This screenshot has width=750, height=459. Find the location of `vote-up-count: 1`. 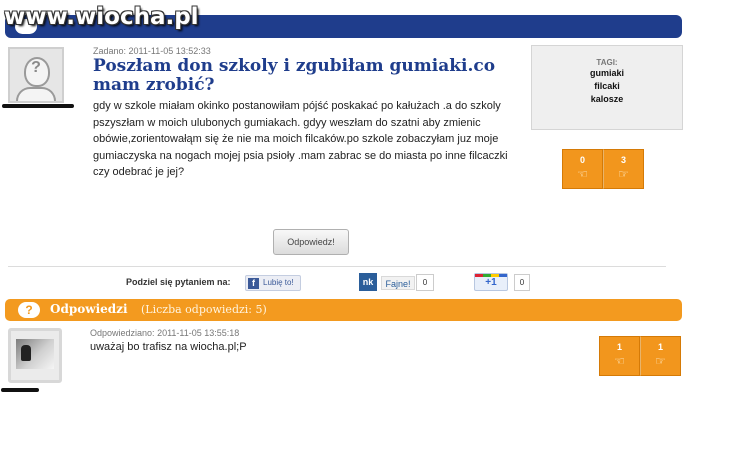

vote-up-count: 1 is located at coordinates (619, 347).